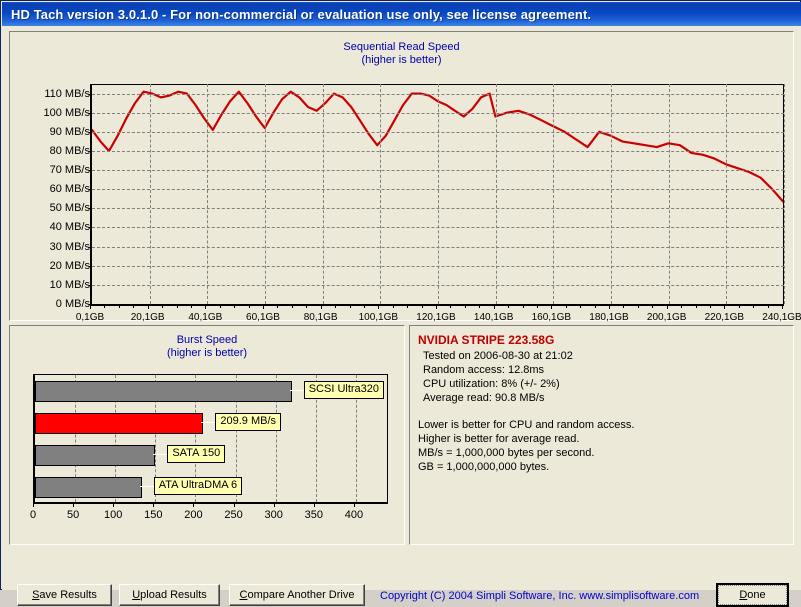 This screenshot has height=607, width=801. What do you see at coordinates (90, 317) in the screenshot?
I see `sequential-x-label: 0,1GB` at bounding box center [90, 317].